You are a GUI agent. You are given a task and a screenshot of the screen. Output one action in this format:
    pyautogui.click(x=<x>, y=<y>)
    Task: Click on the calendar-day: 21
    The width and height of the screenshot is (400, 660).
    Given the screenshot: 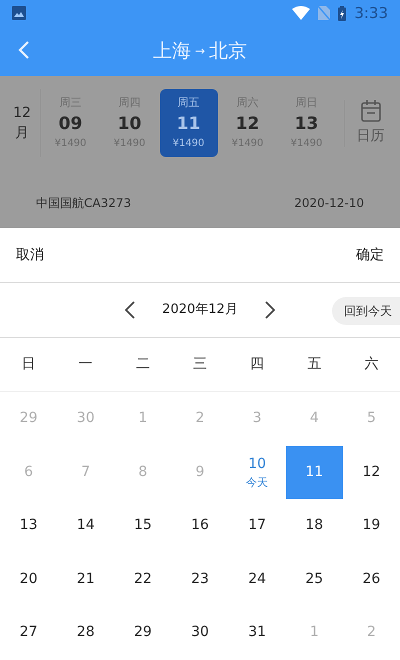 What is the action you would take?
    pyautogui.click(x=85, y=579)
    